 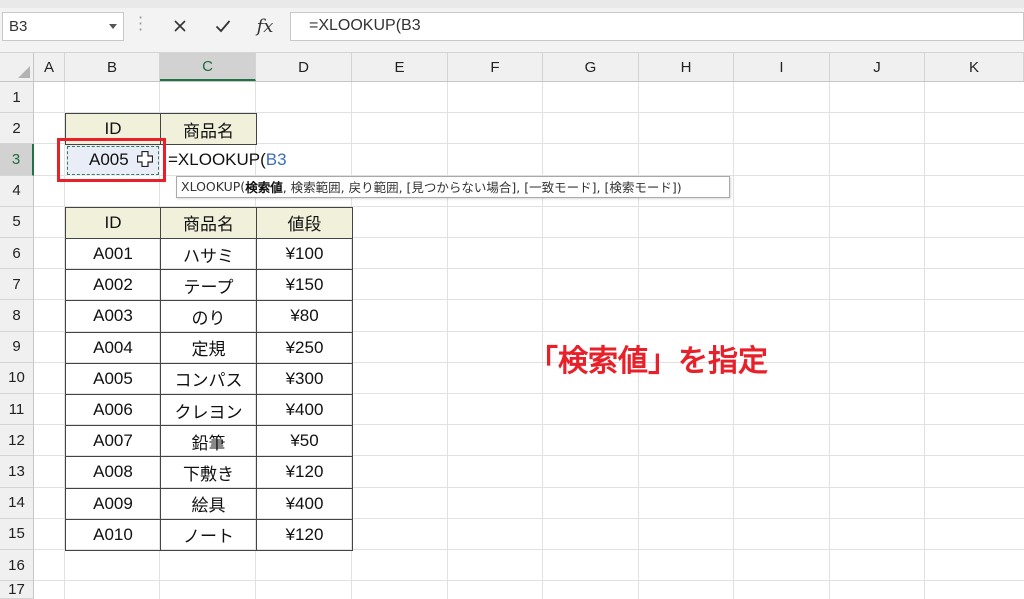 I want to click on table-header-0: ID, so click(x=113, y=222).